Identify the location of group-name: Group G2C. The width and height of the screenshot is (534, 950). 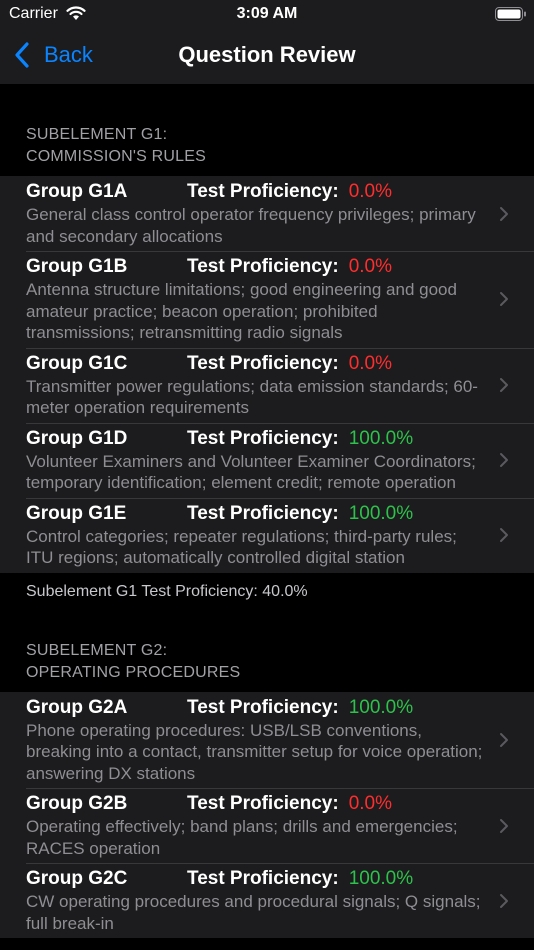
(77, 878).